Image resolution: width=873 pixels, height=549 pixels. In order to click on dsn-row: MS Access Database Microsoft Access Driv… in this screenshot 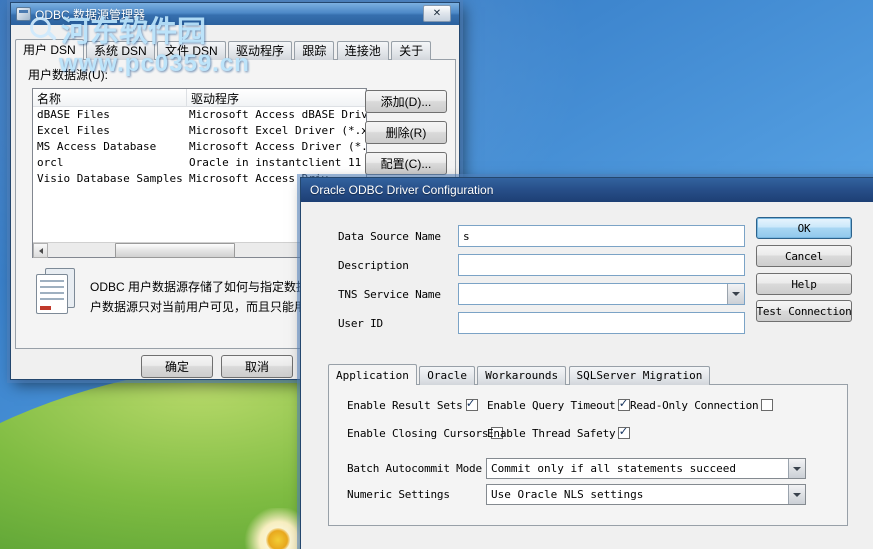, I will do `click(199, 147)`.